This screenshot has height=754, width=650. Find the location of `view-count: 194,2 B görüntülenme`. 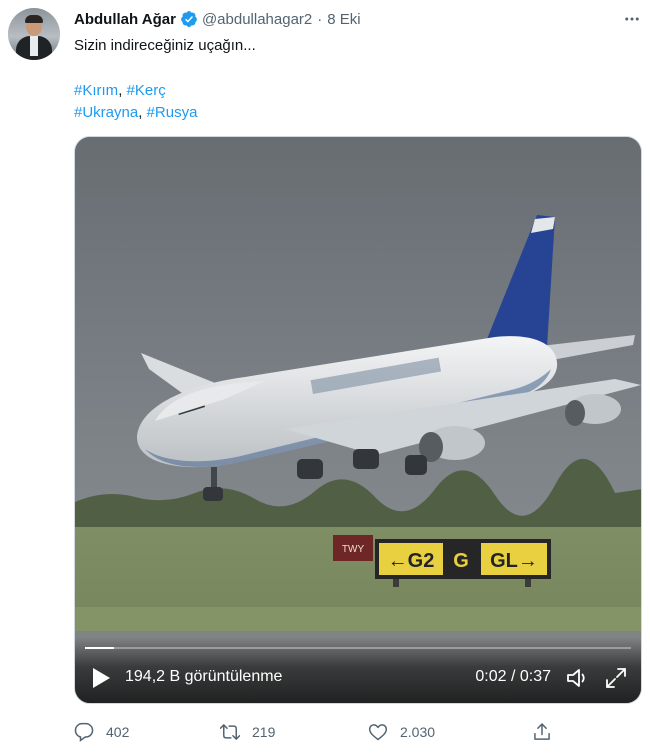

view-count: 194,2 B görüntülenme is located at coordinates (204, 676).